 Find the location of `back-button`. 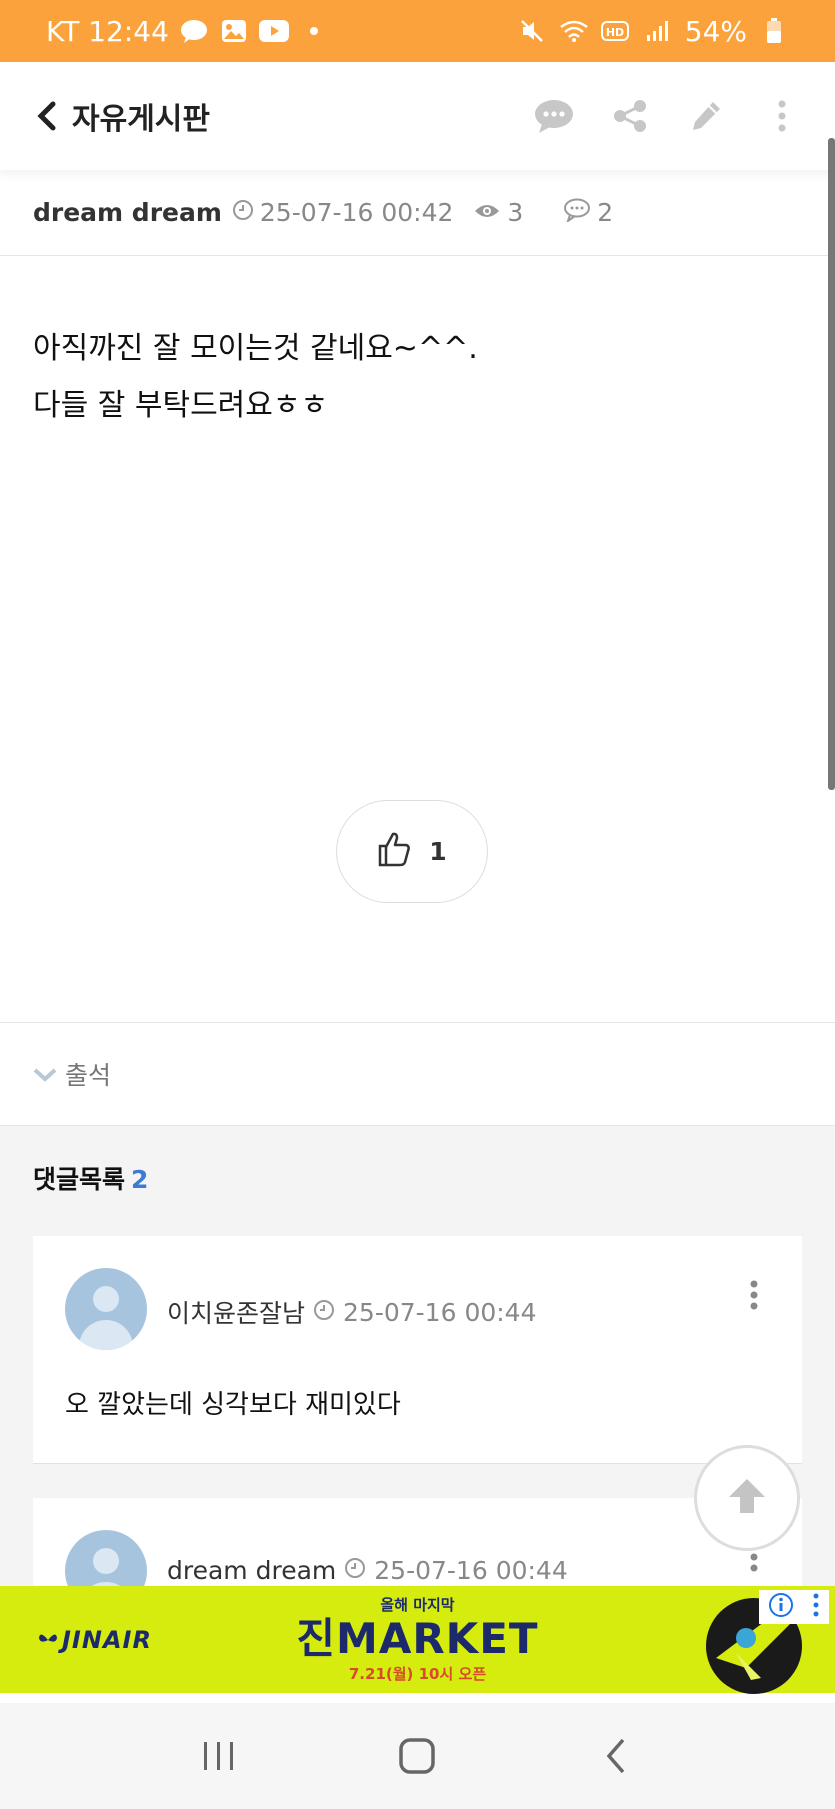

back-button is located at coordinates (46, 116).